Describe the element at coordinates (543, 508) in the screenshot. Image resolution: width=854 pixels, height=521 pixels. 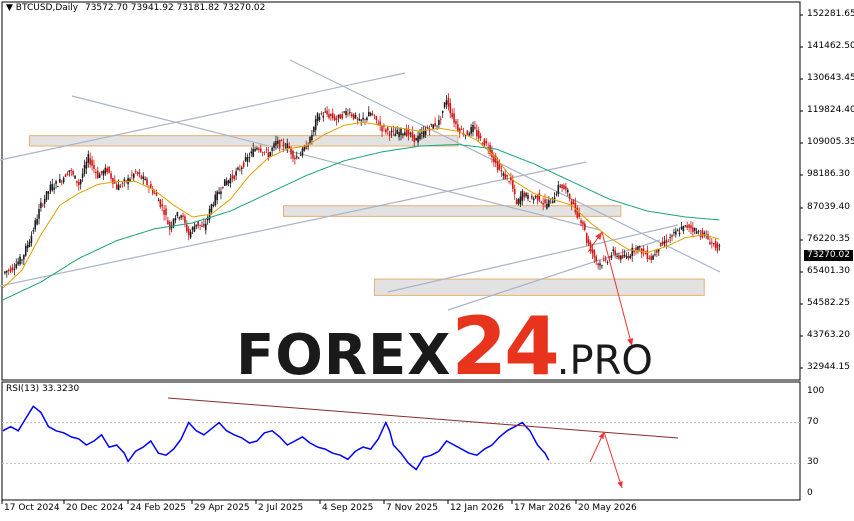
I see `time-tick-label: 17 Mar 2026` at that location.